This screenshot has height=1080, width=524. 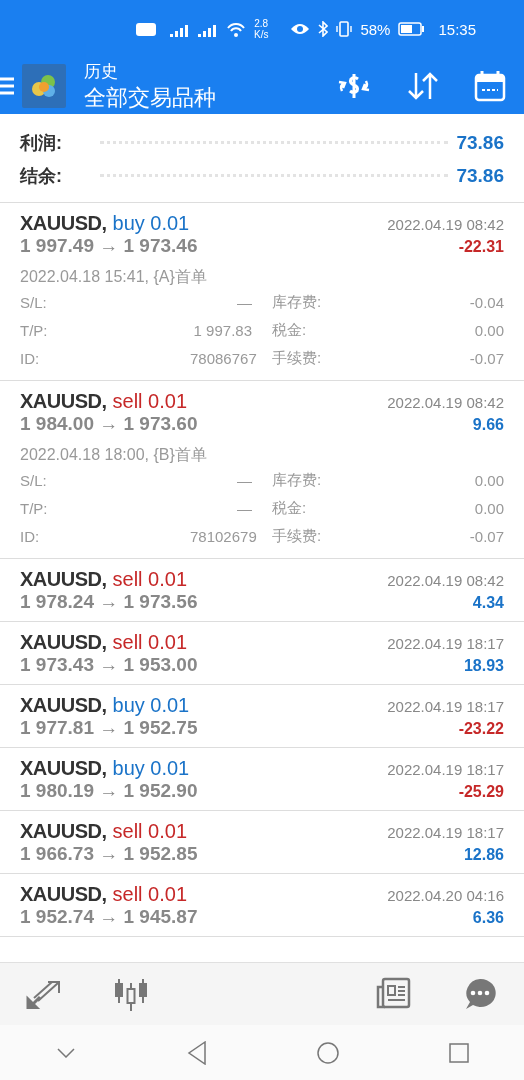 What do you see at coordinates (109, 665) in the screenshot?
I see `trade-prices: 1 973.43 → 1 953.00` at bounding box center [109, 665].